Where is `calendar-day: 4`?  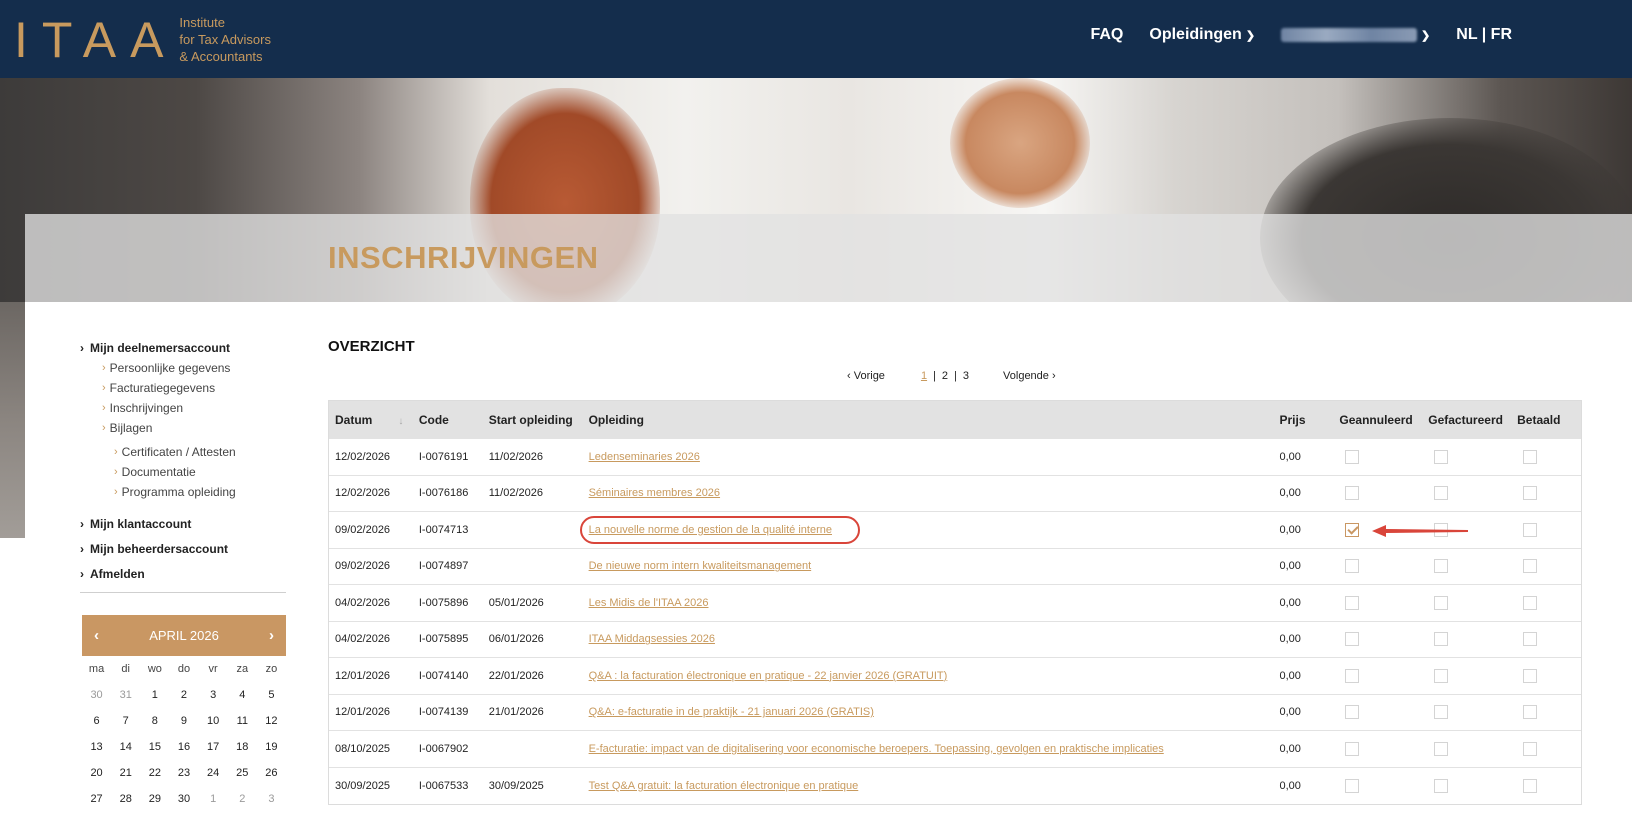 calendar-day: 4 is located at coordinates (242, 695).